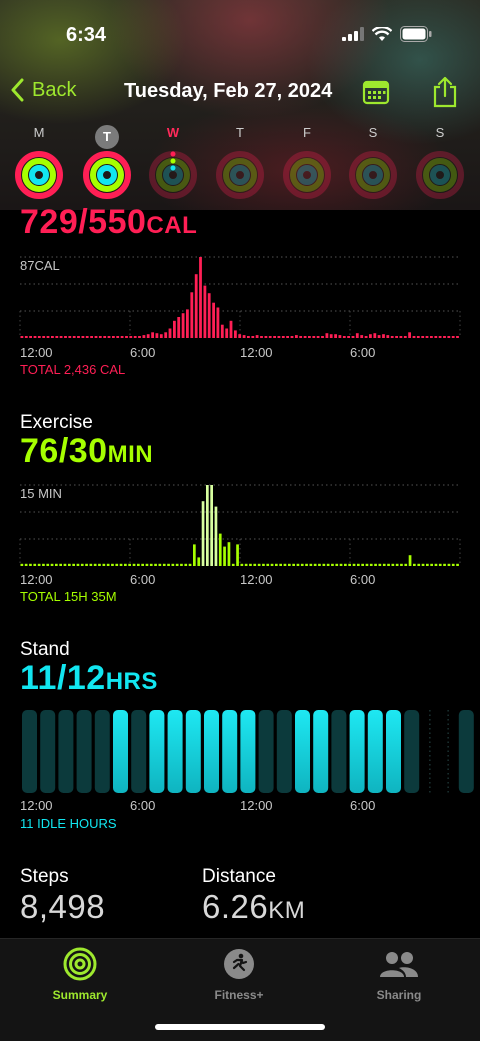 The image size is (480, 1041). Describe the element at coordinates (80, 995) in the screenshot. I see `tab-summary-label: Summary` at that location.